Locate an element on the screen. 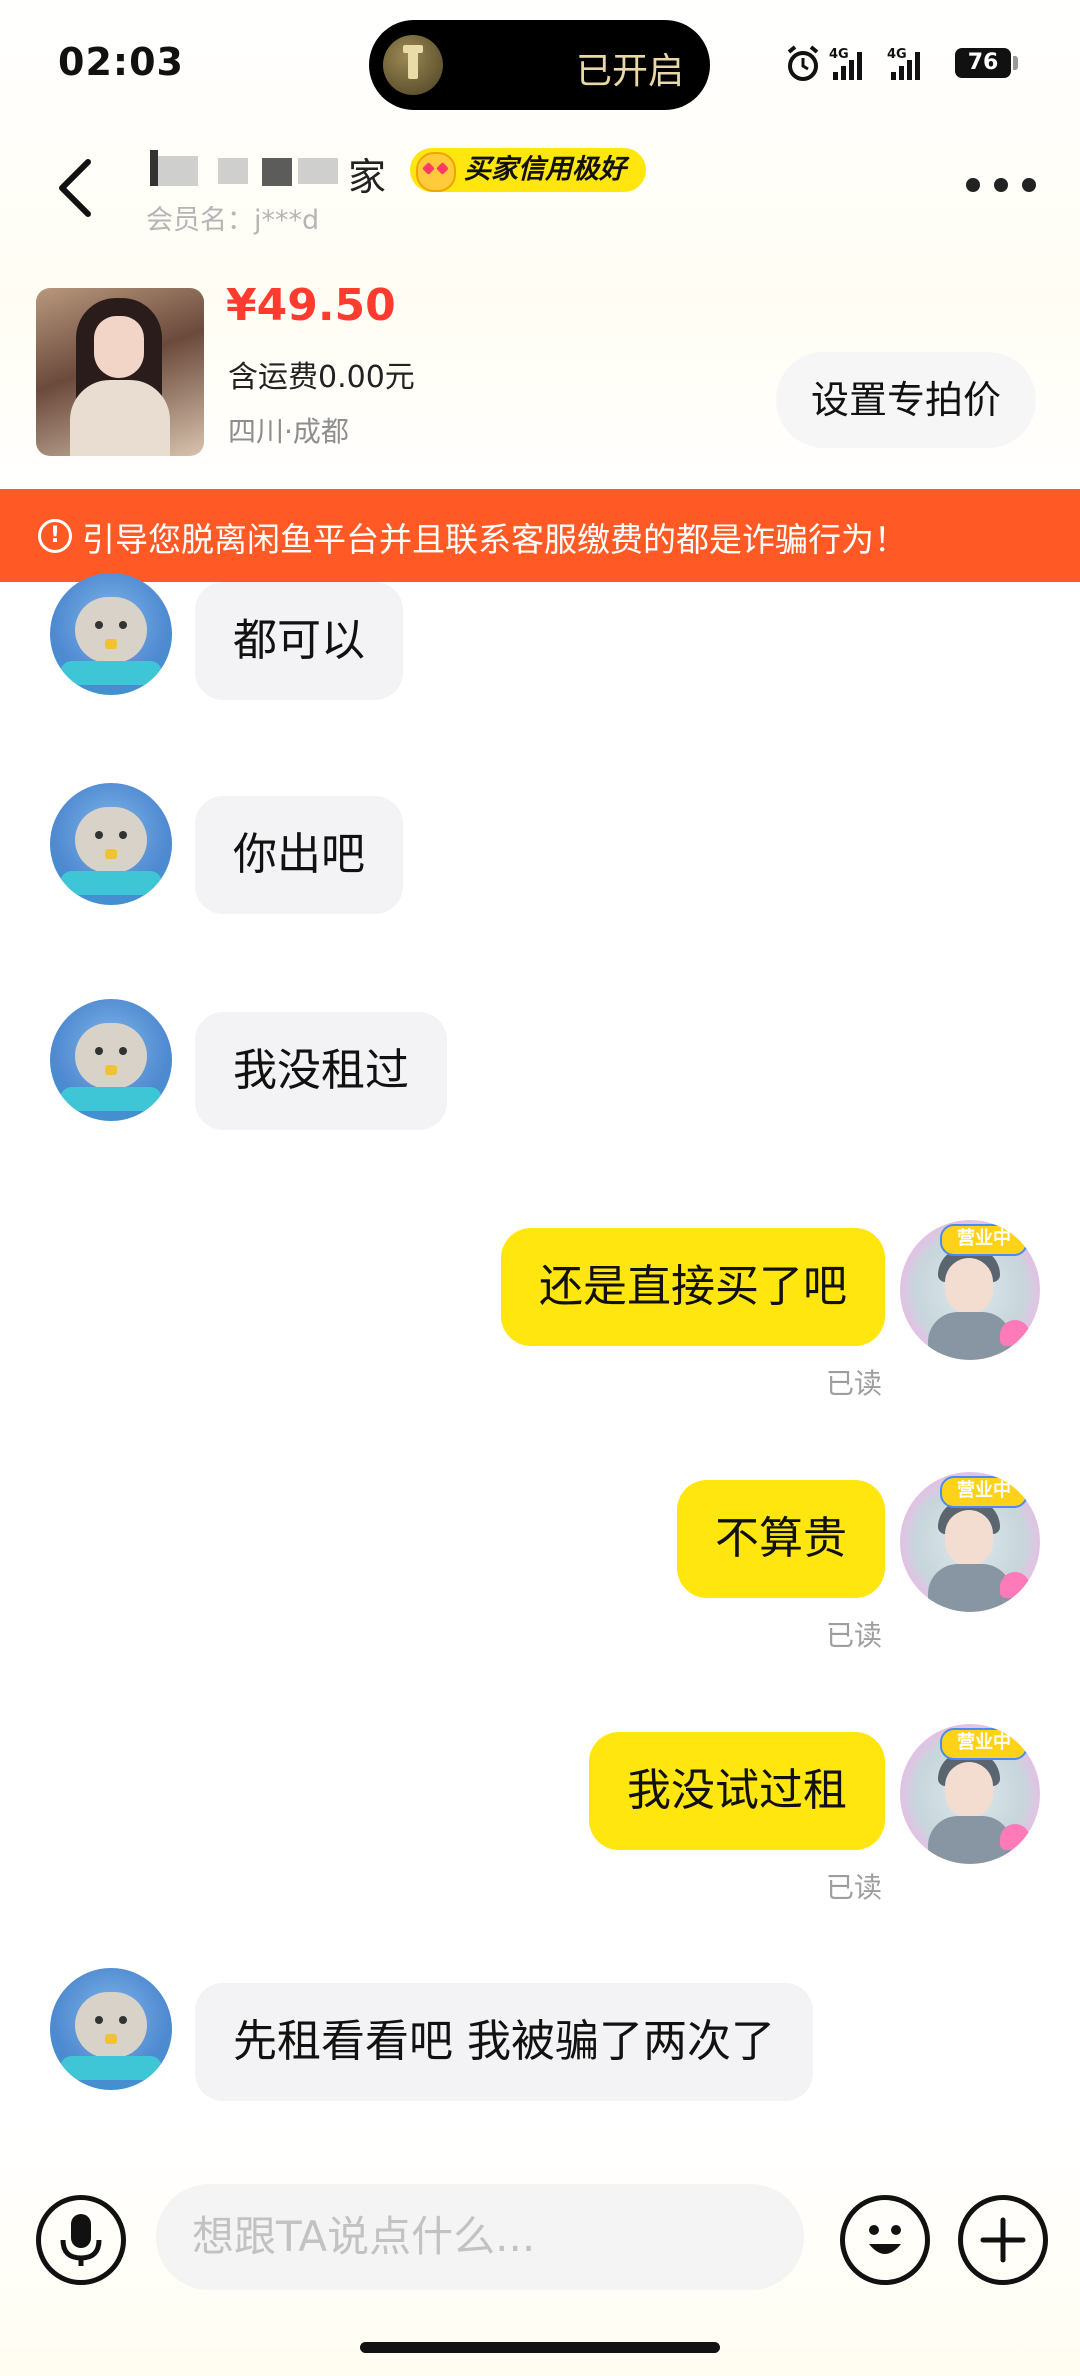  message-bubble-right: 不算贵 is located at coordinates (781, 1539).